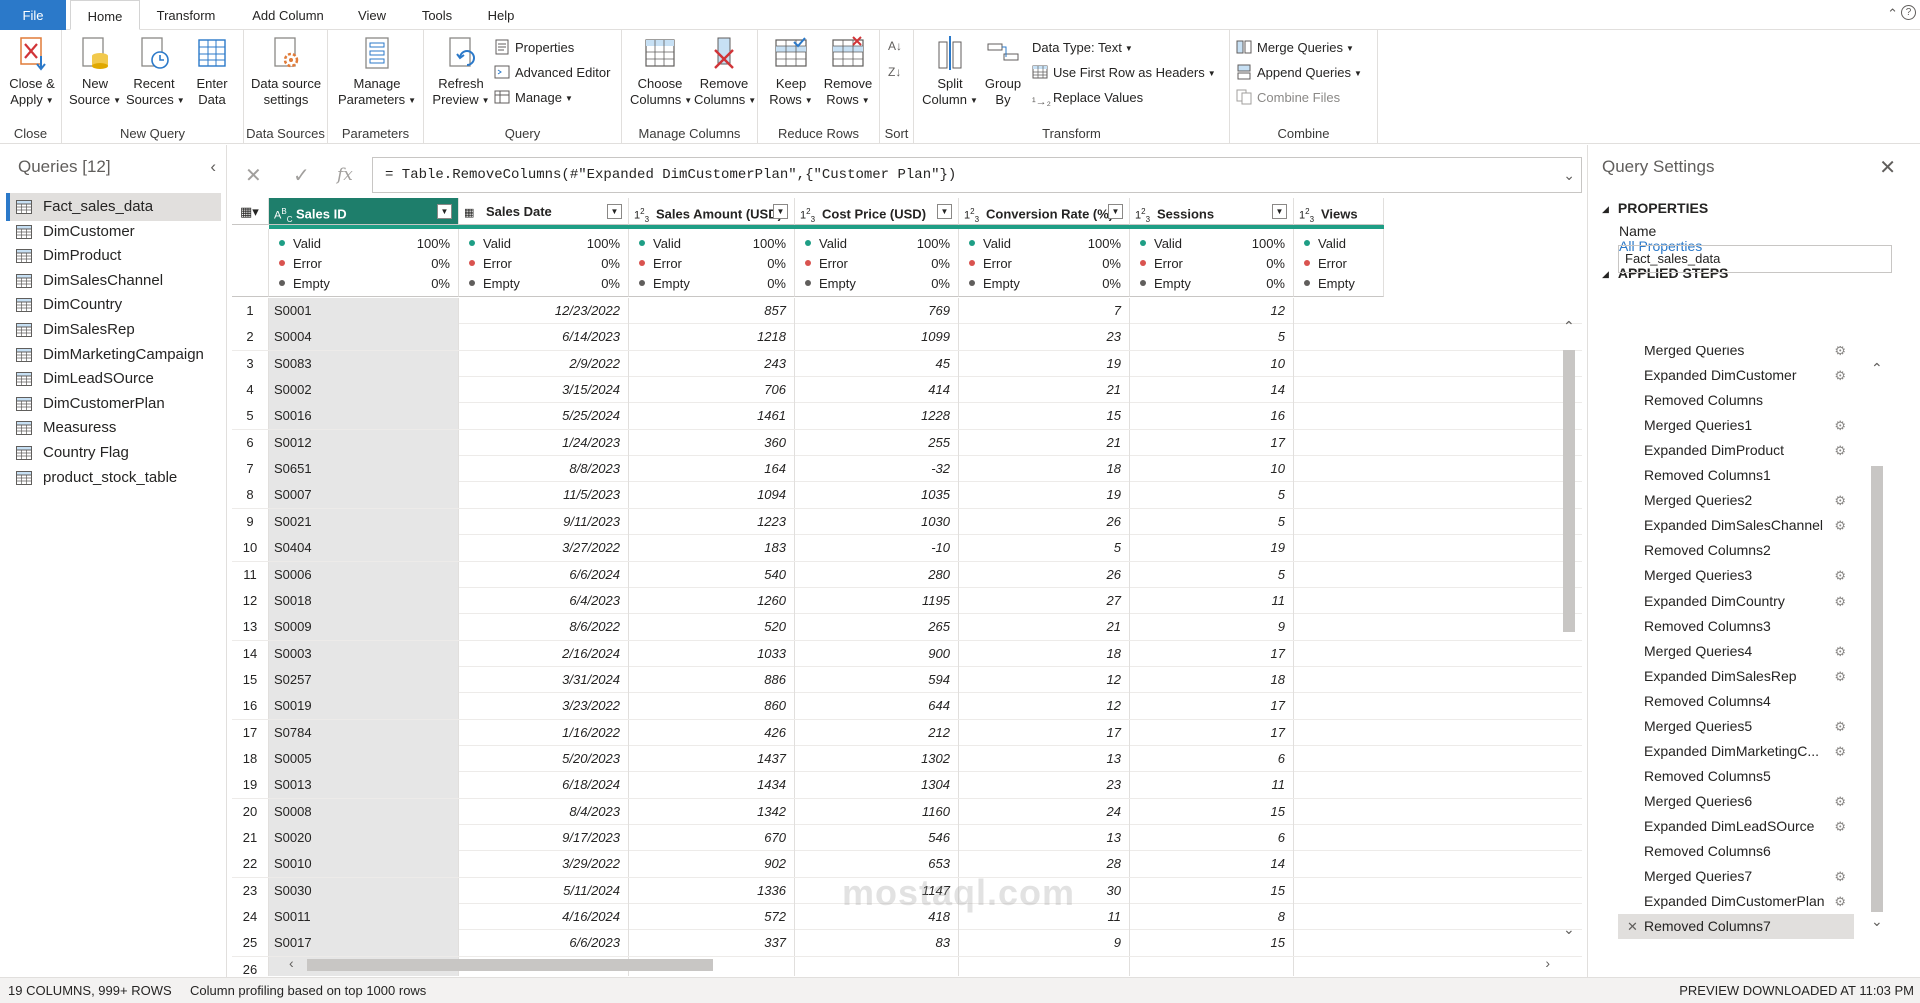 The width and height of the screenshot is (1920, 1003). I want to click on help-icon: ?, so click(1908, 12).